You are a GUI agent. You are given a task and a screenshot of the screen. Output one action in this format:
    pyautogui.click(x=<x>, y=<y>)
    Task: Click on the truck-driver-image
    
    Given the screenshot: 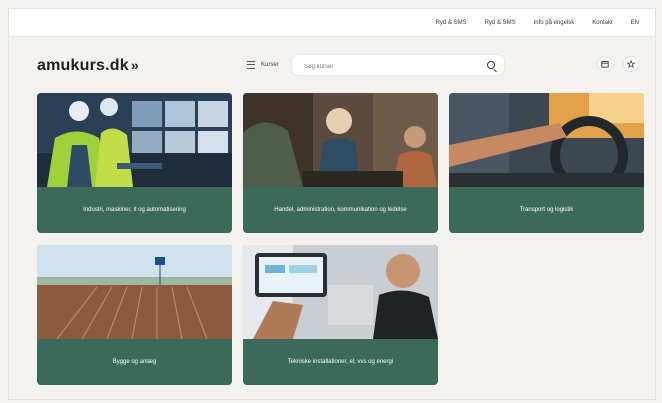 What is the action you would take?
    pyautogui.click(x=546, y=140)
    